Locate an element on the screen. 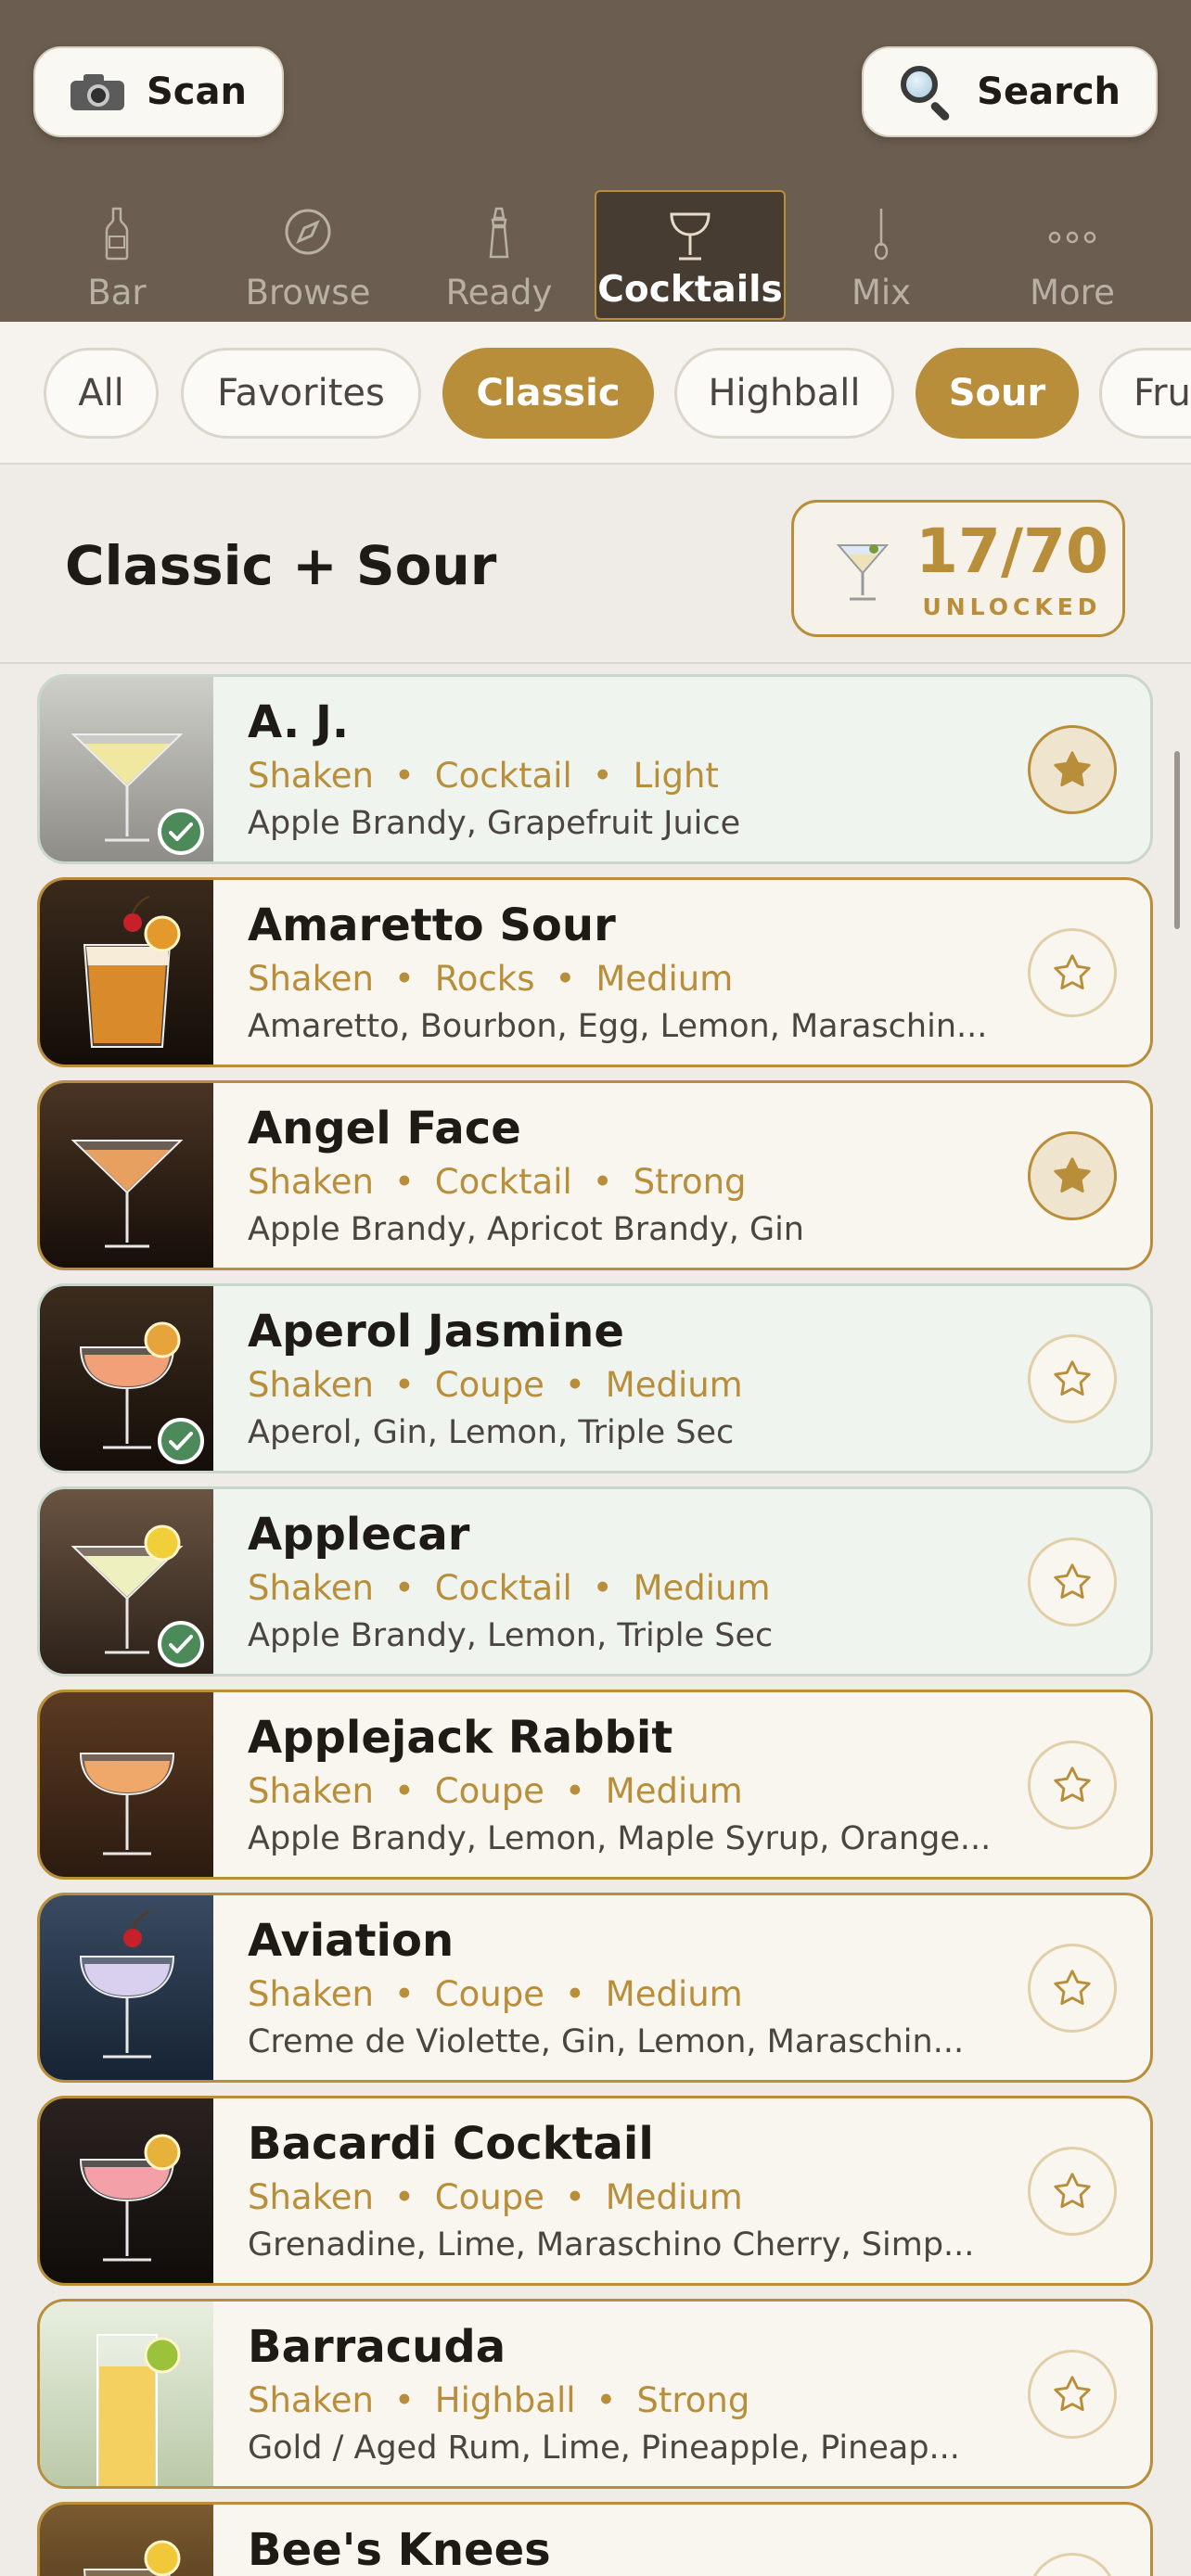 This screenshot has width=1191, height=2576. tab-bar: Bar is located at coordinates (116, 255).